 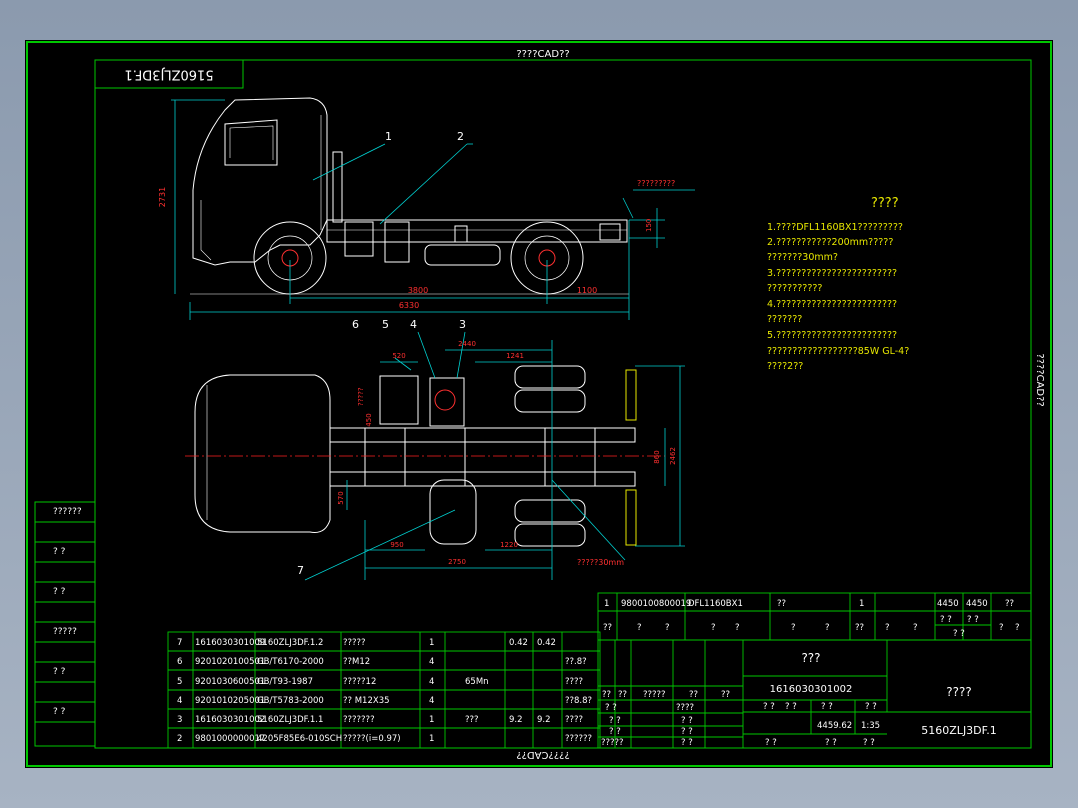 I want to click on dim-top-5: 950, so click(x=396, y=545).